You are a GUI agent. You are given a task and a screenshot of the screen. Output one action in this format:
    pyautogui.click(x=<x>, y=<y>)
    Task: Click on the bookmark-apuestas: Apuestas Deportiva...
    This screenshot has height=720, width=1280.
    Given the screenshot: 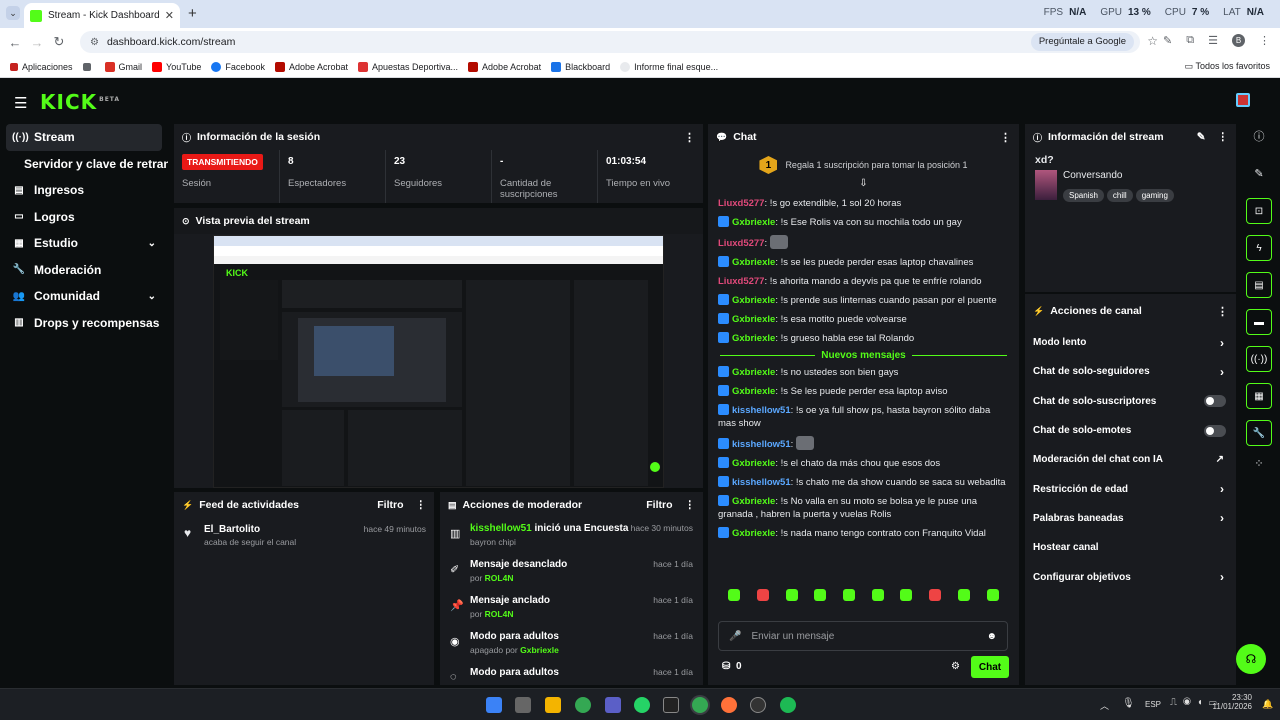 What is the action you would take?
    pyautogui.click(x=408, y=66)
    